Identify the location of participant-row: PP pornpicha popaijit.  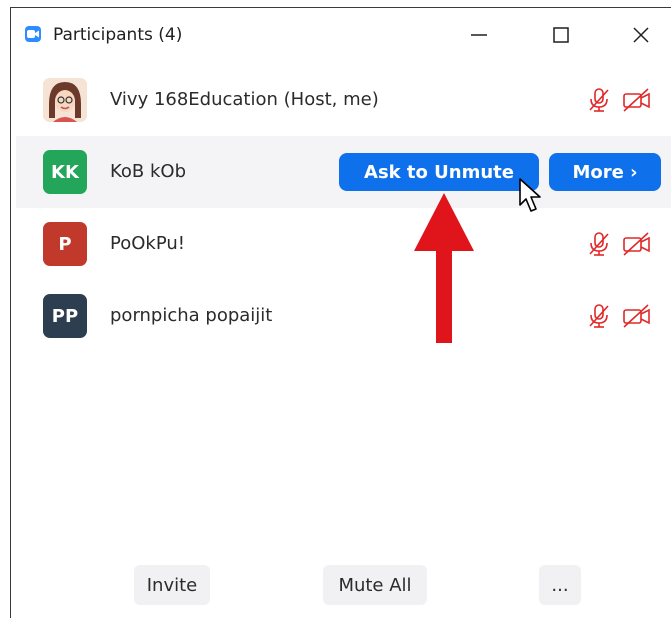
(343, 316).